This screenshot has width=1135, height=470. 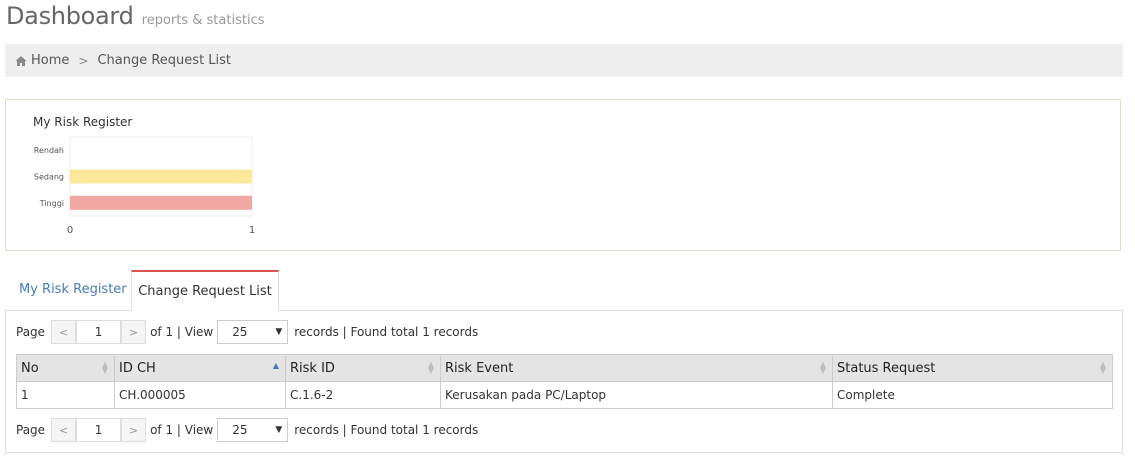 I want to click on column-header-label: Risk ID, so click(x=312, y=368).